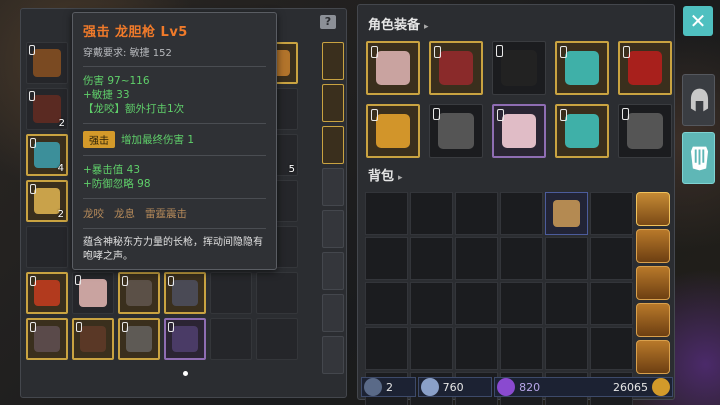 The width and height of the screenshot is (720, 405). Describe the element at coordinates (134, 109) in the screenshot. I see `stat-special: 【龙咬】额外打击1次` at that location.